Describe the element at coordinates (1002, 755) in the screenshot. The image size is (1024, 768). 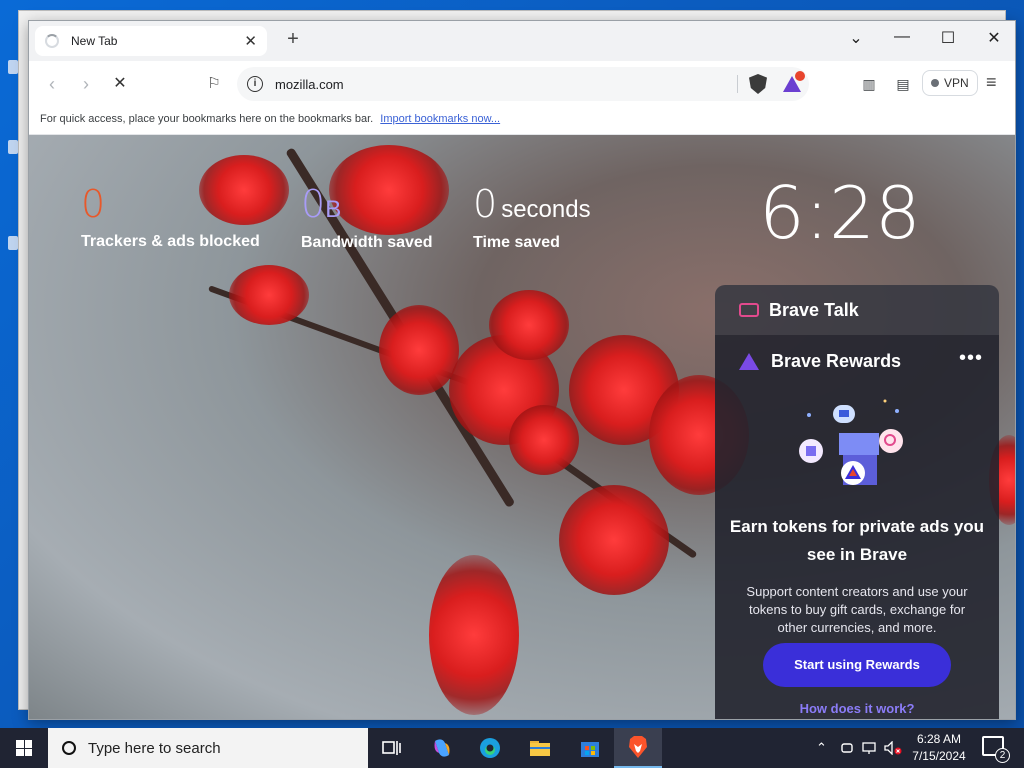
I see `notification-count: 2` at that location.